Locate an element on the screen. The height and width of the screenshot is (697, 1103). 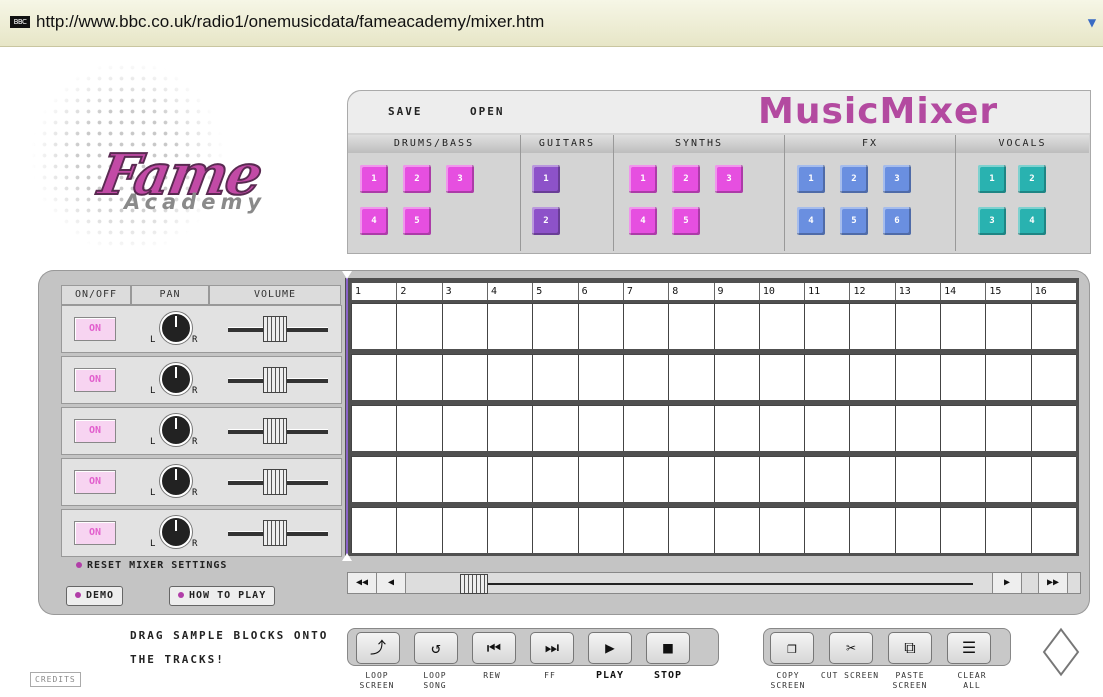
track-2-on-button: ON is located at coordinates (95, 380).